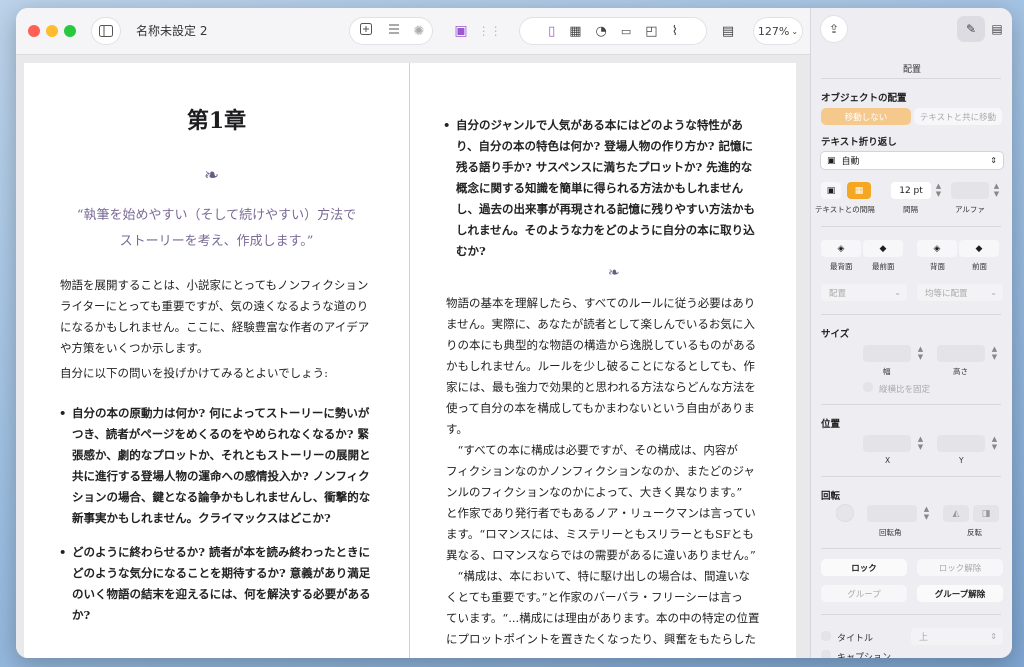 This screenshot has width=1024, height=667. What do you see at coordinates (778, 31) in the screenshot?
I see `zoom-menu: 127% ⌄` at bounding box center [778, 31].